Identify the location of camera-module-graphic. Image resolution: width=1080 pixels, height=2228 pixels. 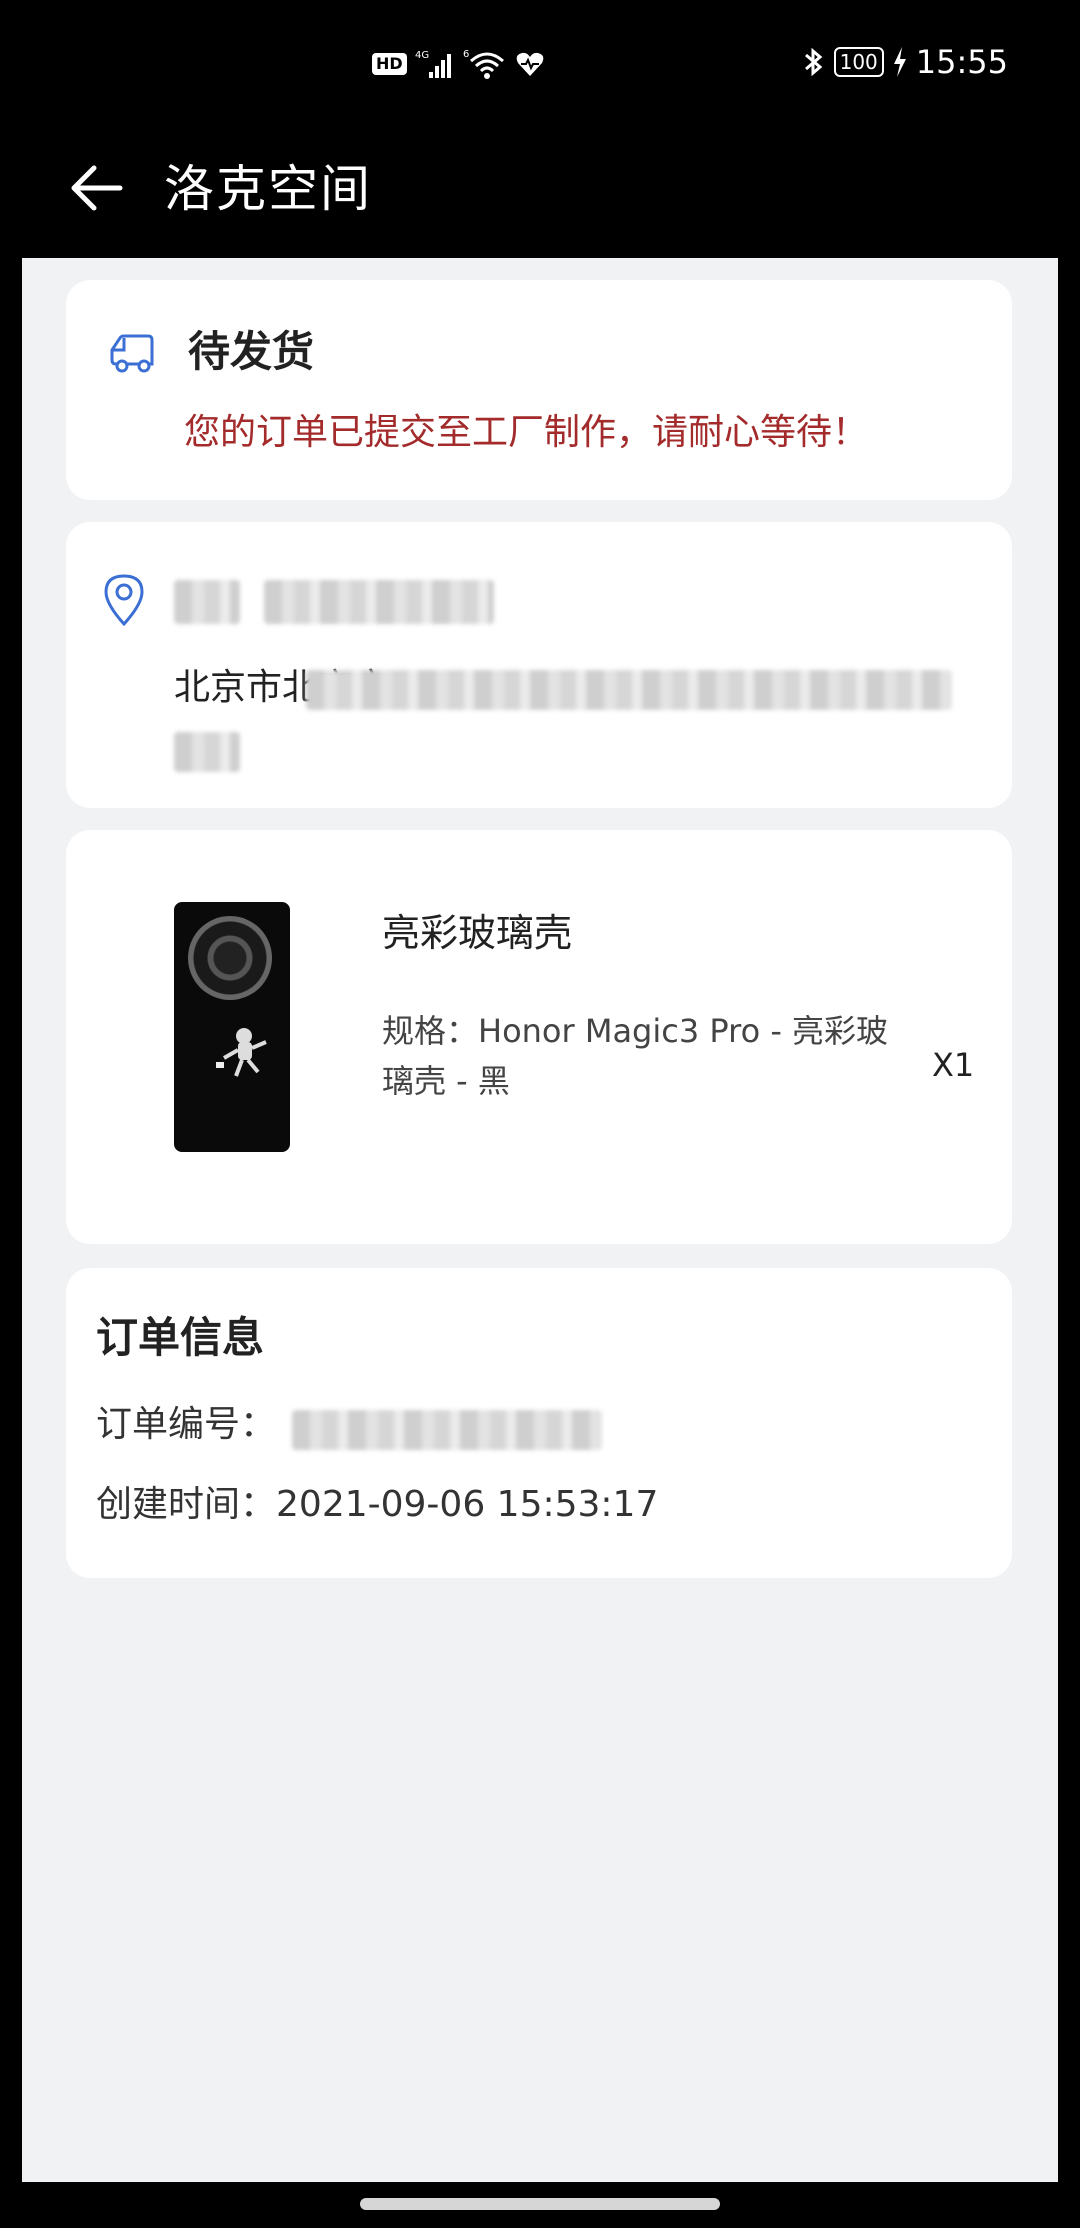
(230, 958).